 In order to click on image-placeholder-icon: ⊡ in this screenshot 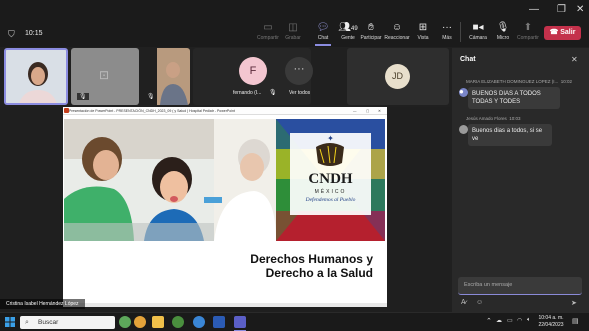, I will do `click(104, 75)`.